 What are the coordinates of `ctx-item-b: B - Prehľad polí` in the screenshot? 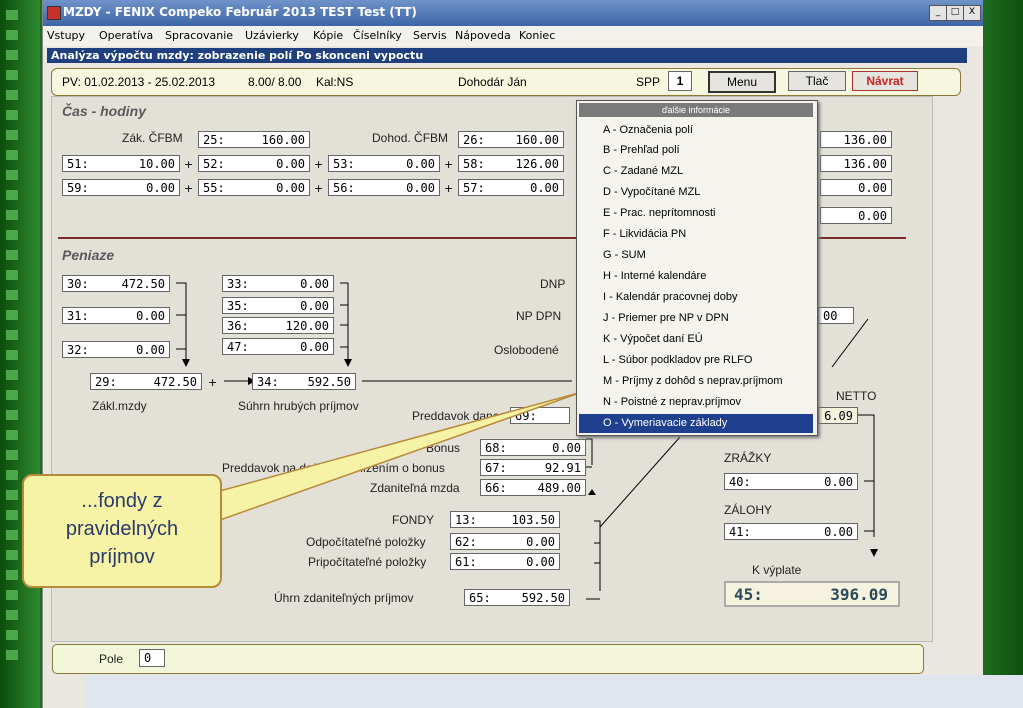 It's located at (696, 150).